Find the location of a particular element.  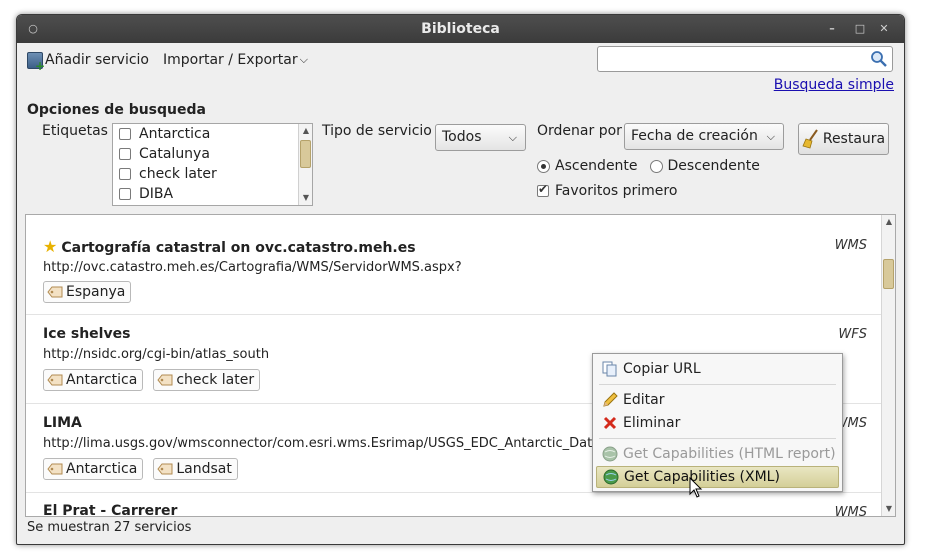

favorites-first: Favoritos primero is located at coordinates (607, 190).